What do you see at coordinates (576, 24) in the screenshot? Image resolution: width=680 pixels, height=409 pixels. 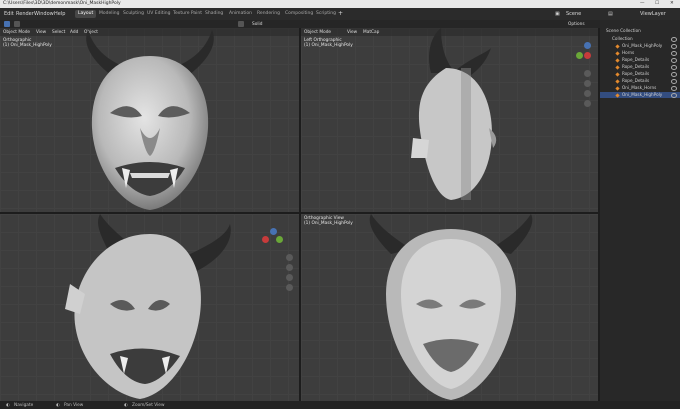 I see `options-dropdown: Options` at bounding box center [576, 24].